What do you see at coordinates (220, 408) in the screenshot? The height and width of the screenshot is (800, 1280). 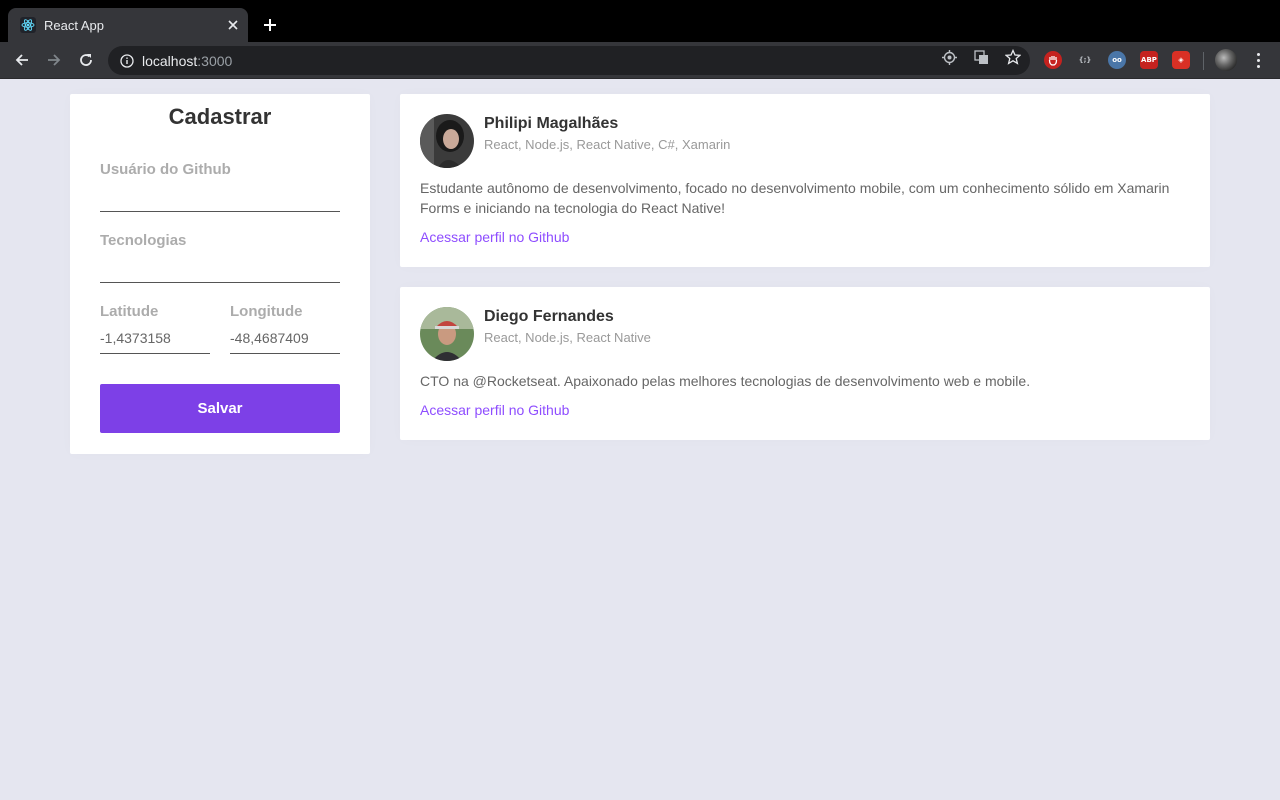 I see `save-button: Salvar` at bounding box center [220, 408].